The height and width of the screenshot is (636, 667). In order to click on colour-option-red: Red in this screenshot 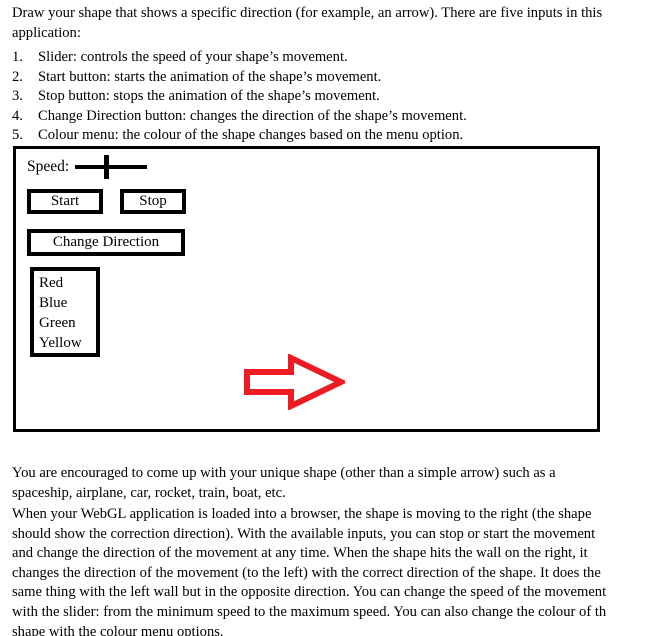, I will do `click(67, 283)`.